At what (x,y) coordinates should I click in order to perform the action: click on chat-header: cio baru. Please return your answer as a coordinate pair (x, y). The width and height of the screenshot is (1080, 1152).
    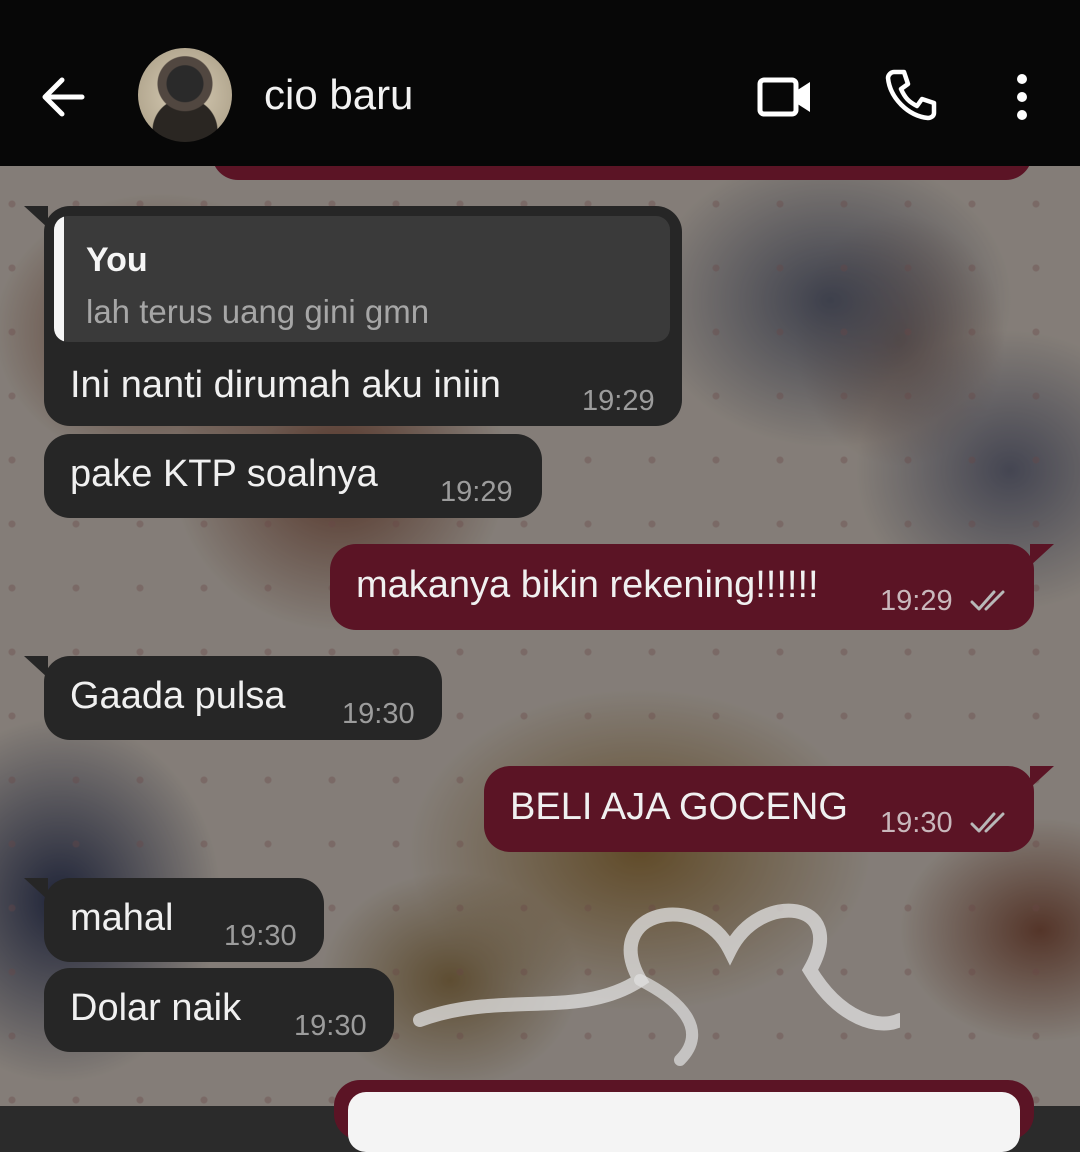
    Looking at the image, I should click on (540, 83).